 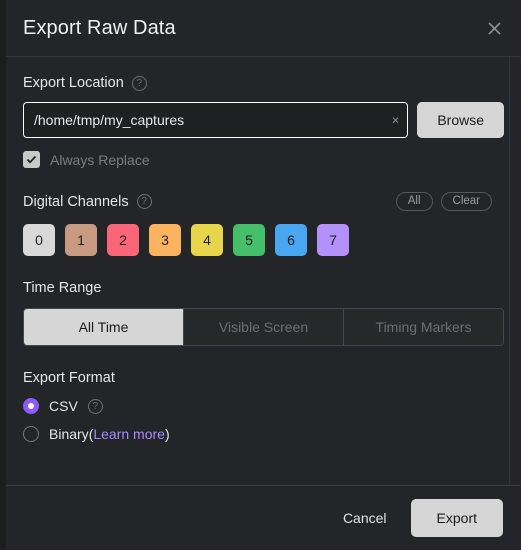 I want to click on binary-label-group: Binary(Learn more), so click(x=109, y=434).